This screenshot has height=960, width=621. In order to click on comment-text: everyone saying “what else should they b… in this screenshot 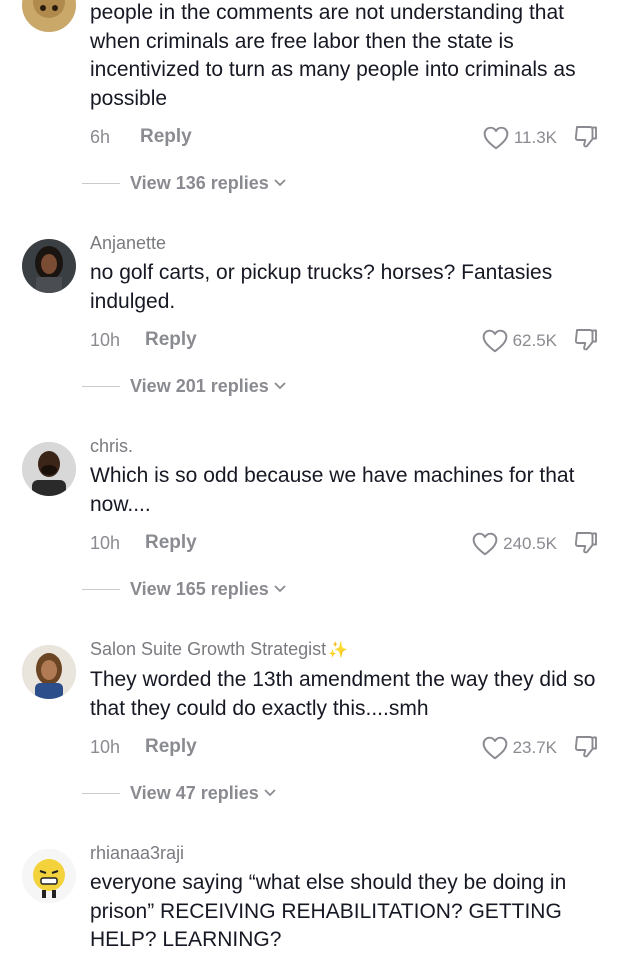, I will do `click(328, 911)`.